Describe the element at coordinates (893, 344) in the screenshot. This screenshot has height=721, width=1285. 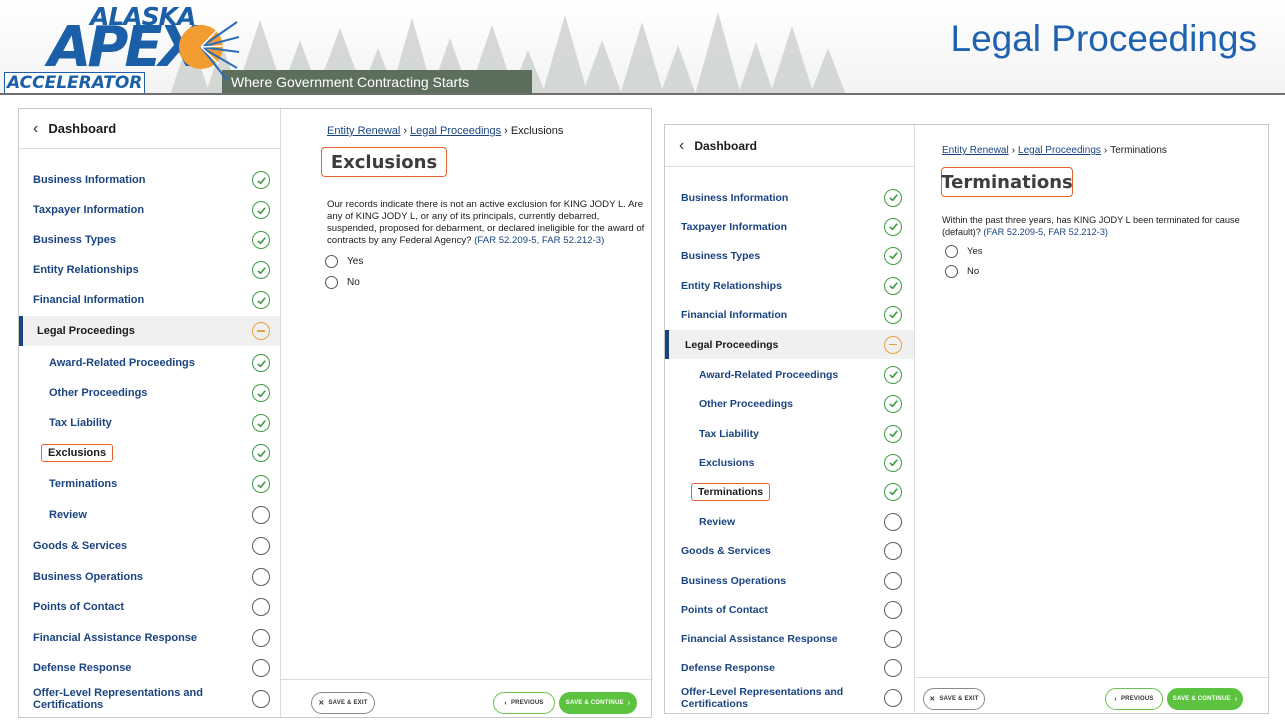
I see `in-progress-icon` at that location.